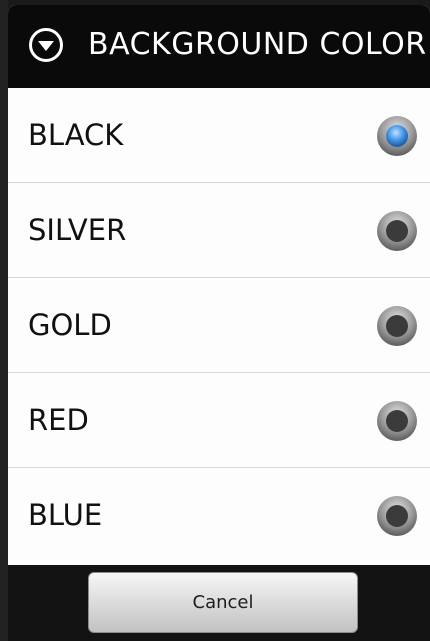 The width and height of the screenshot is (430, 641). I want to click on dialog-title-bar: BACKGROUND COLOR, so click(219, 46).